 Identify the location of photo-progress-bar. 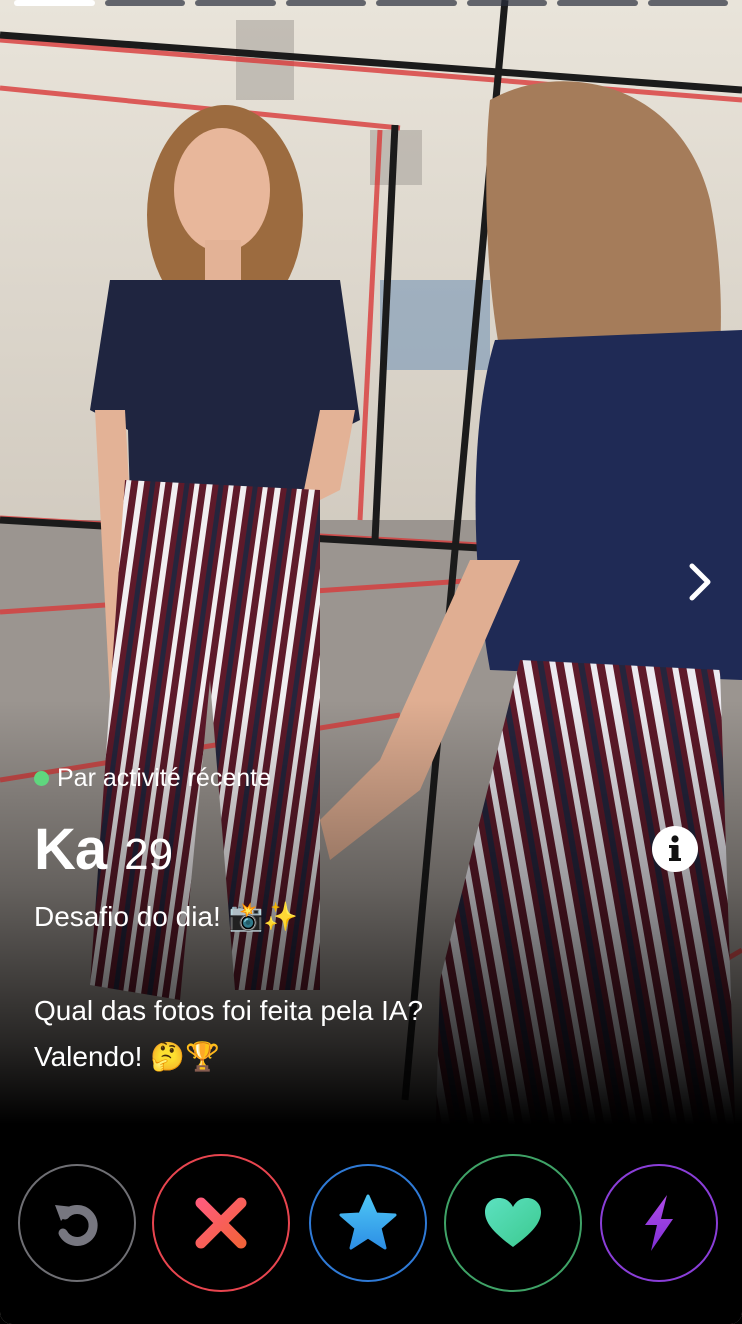
(371, 3).